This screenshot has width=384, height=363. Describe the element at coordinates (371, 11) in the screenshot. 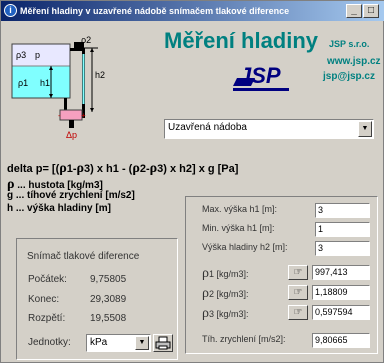

I see `maximize-icon: □` at that location.